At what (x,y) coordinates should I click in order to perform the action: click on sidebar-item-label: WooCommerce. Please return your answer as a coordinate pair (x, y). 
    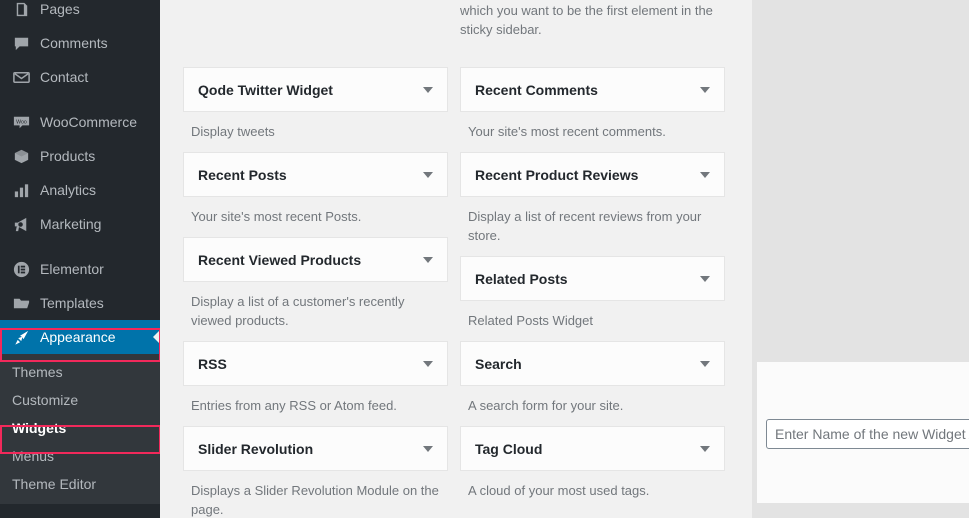
    Looking at the image, I should click on (88, 122).